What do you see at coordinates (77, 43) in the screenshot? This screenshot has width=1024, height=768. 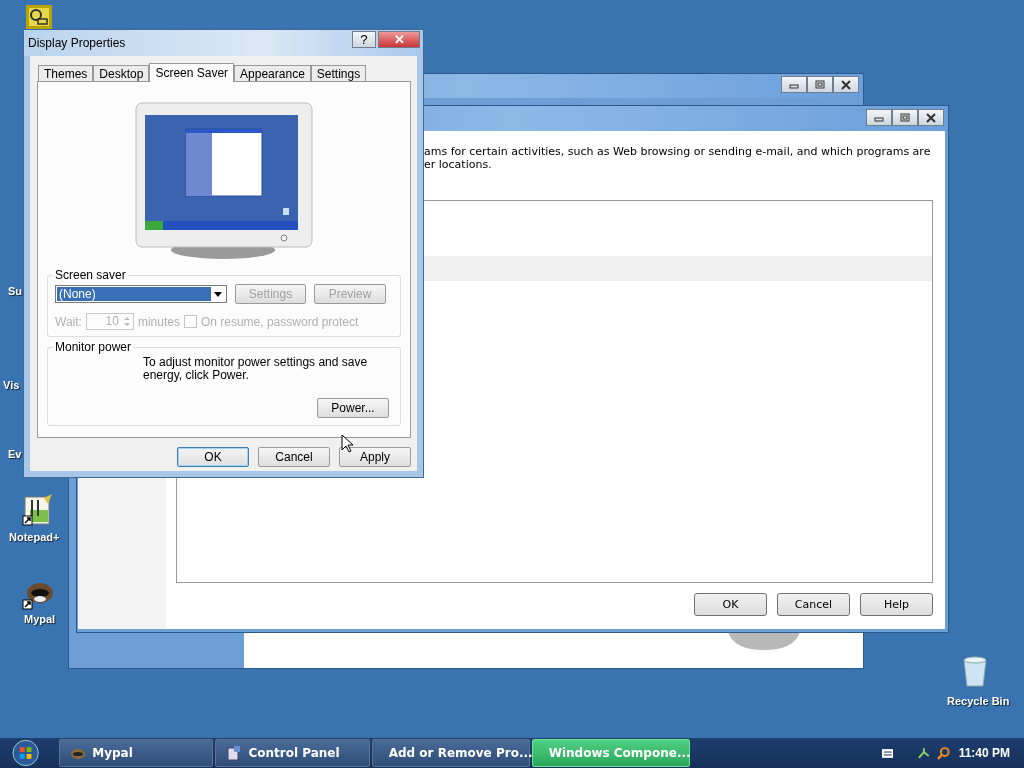 I see `window-title: Display Properties` at bounding box center [77, 43].